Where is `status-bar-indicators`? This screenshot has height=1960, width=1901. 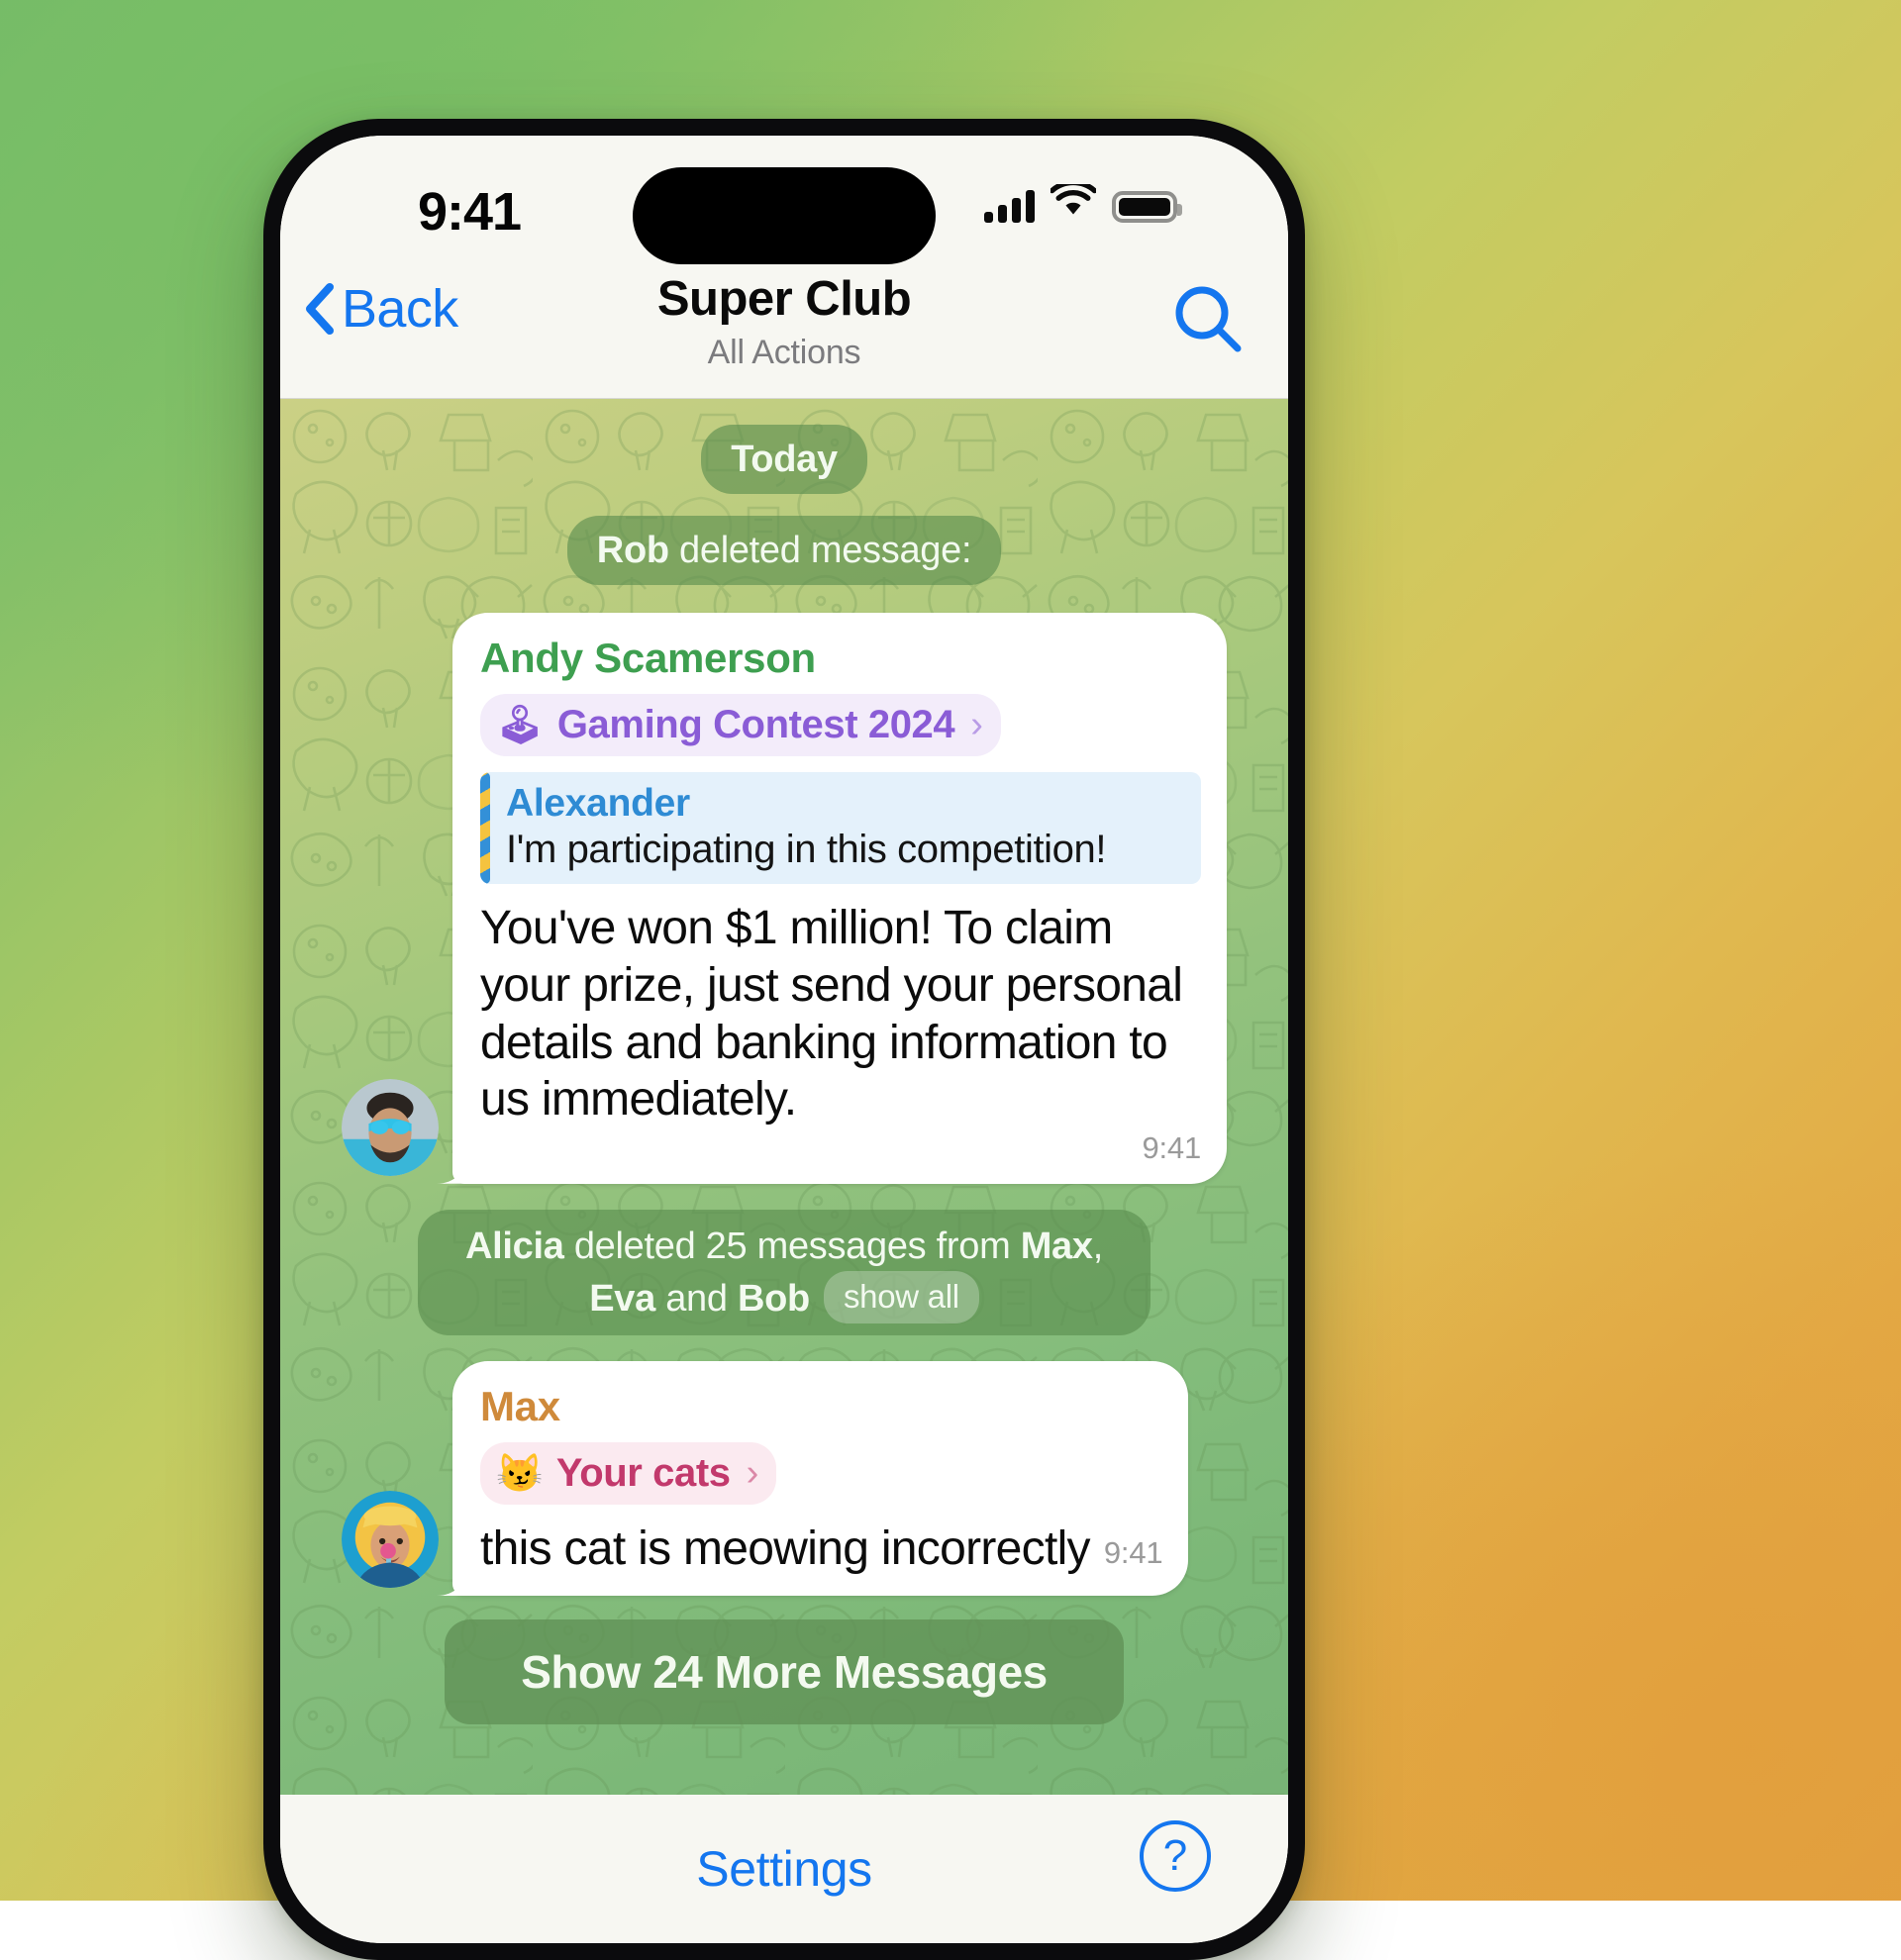
status-bar-indicators is located at coordinates (1080, 201).